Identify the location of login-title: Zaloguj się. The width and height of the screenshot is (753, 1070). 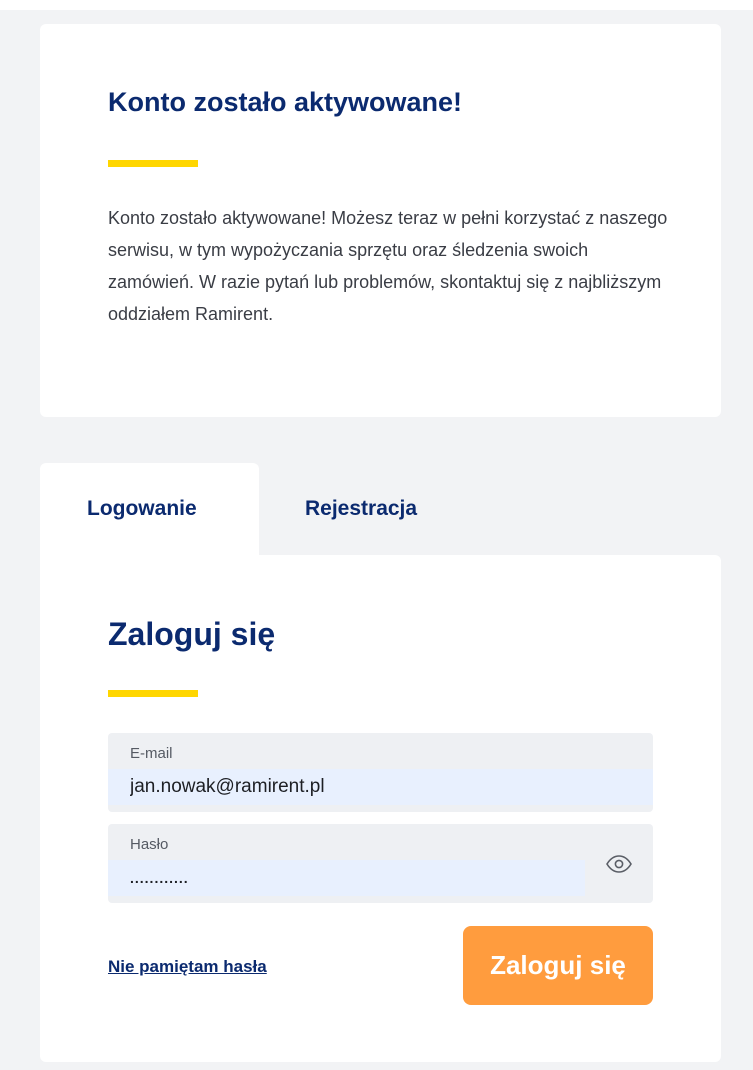
(192, 634).